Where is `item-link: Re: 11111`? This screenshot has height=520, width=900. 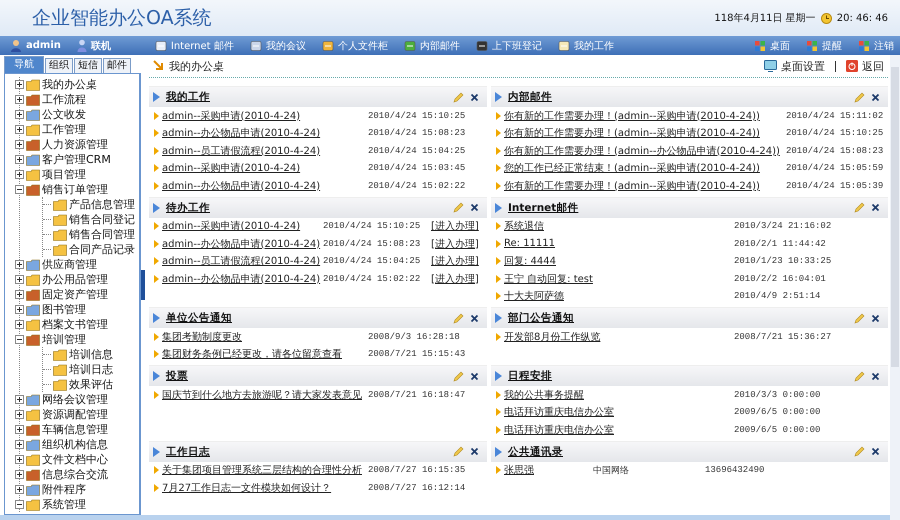 item-link: Re: 11111 is located at coordinates (530, 244).